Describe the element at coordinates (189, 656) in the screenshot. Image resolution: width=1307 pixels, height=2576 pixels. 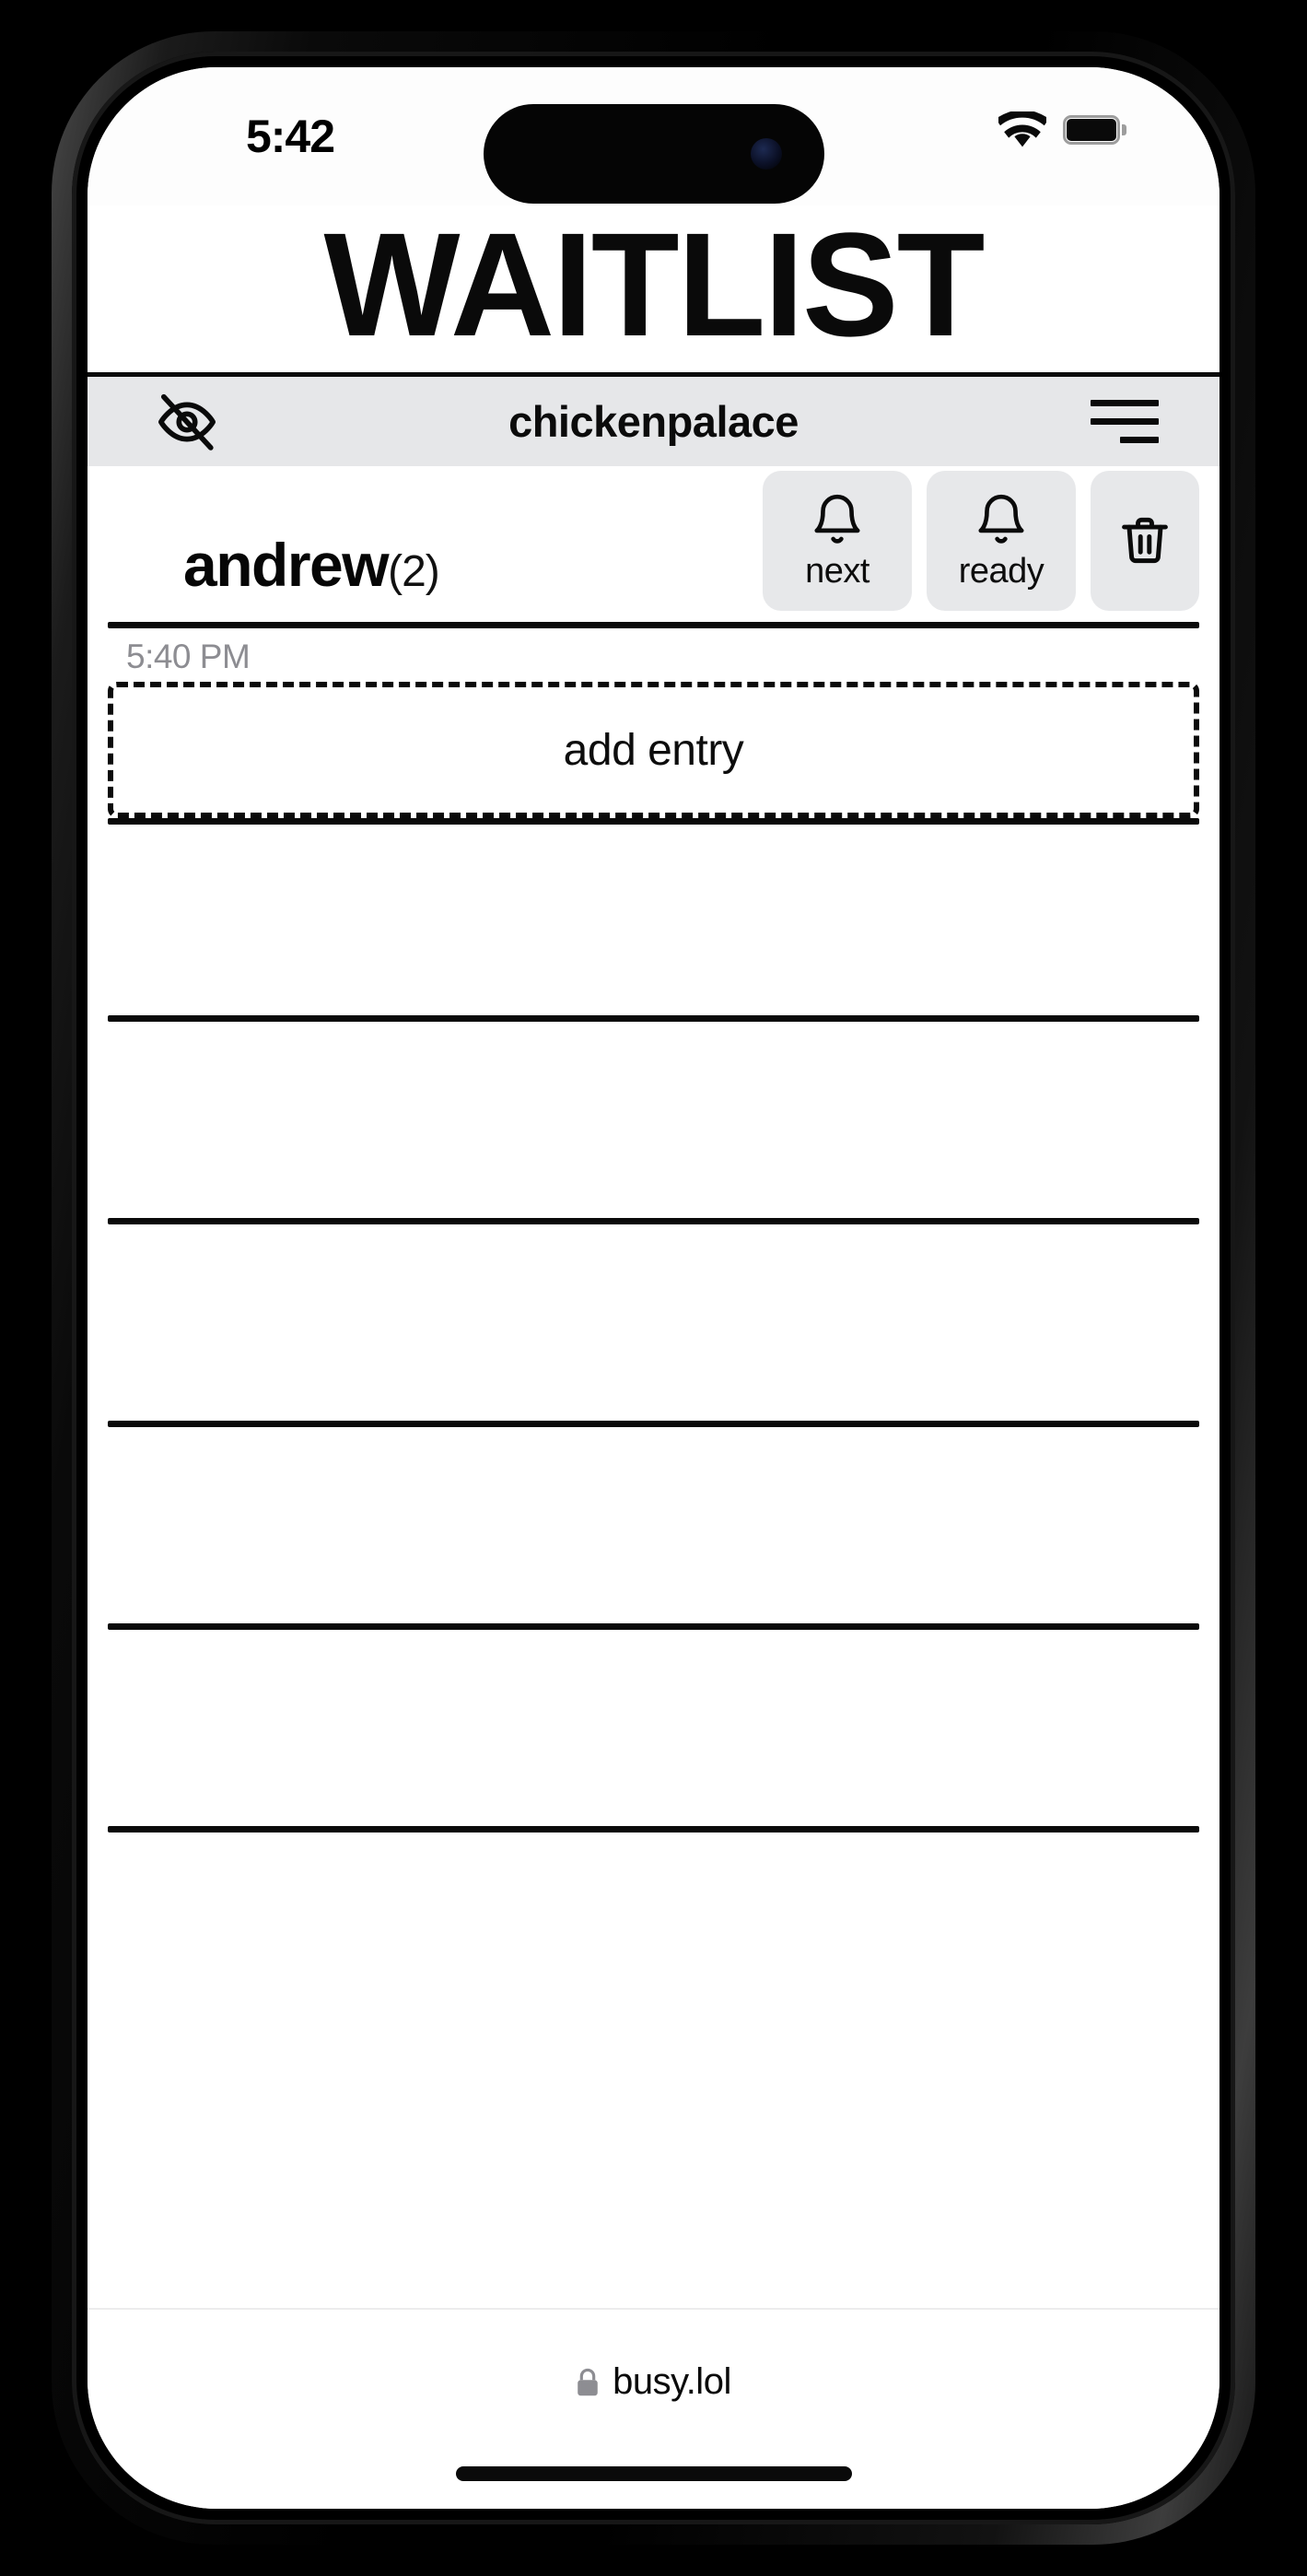
I see `entry-timestamp: 5:40 PM` at that location.